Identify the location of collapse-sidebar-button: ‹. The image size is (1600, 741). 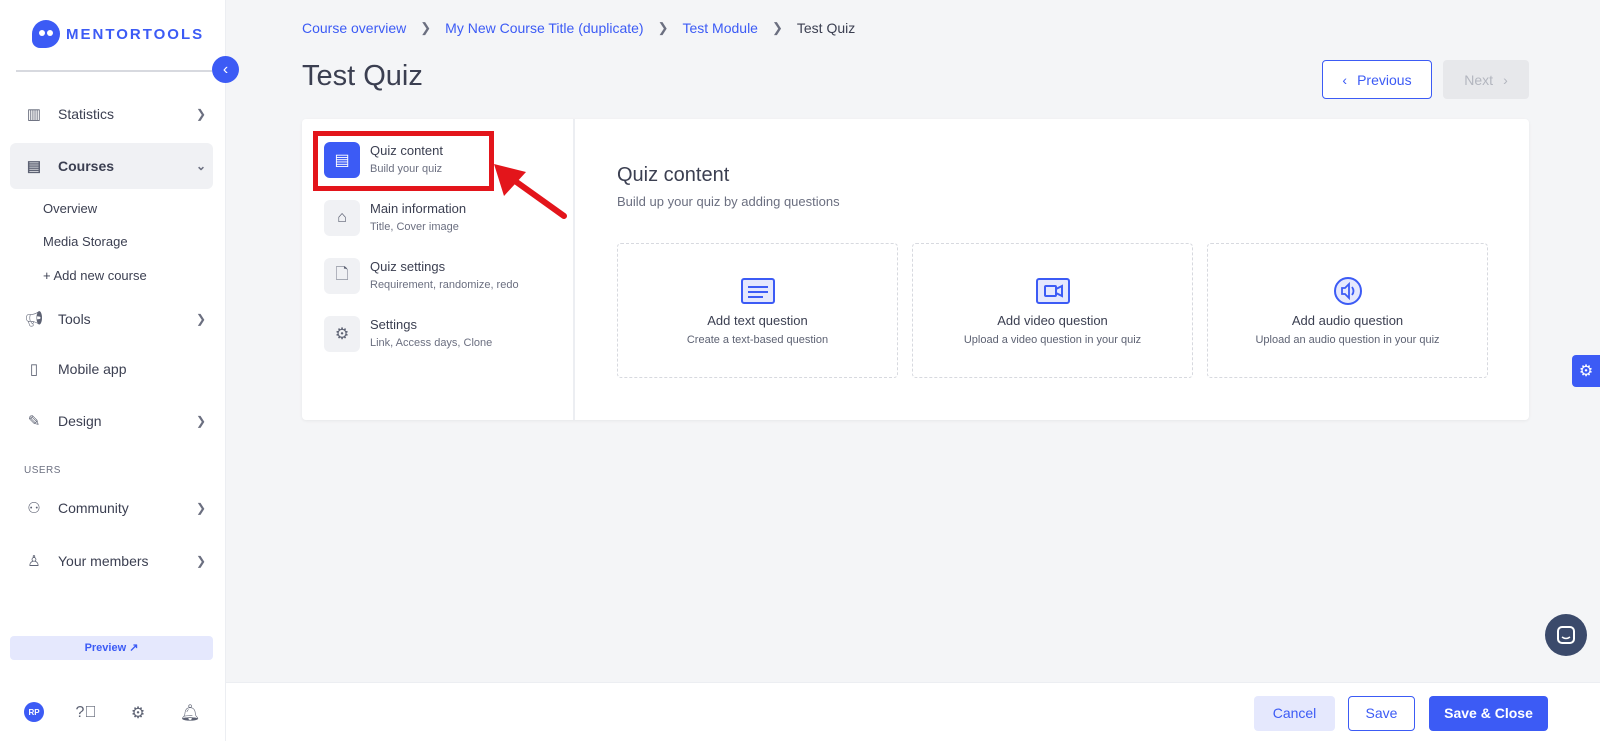
(225, 69).